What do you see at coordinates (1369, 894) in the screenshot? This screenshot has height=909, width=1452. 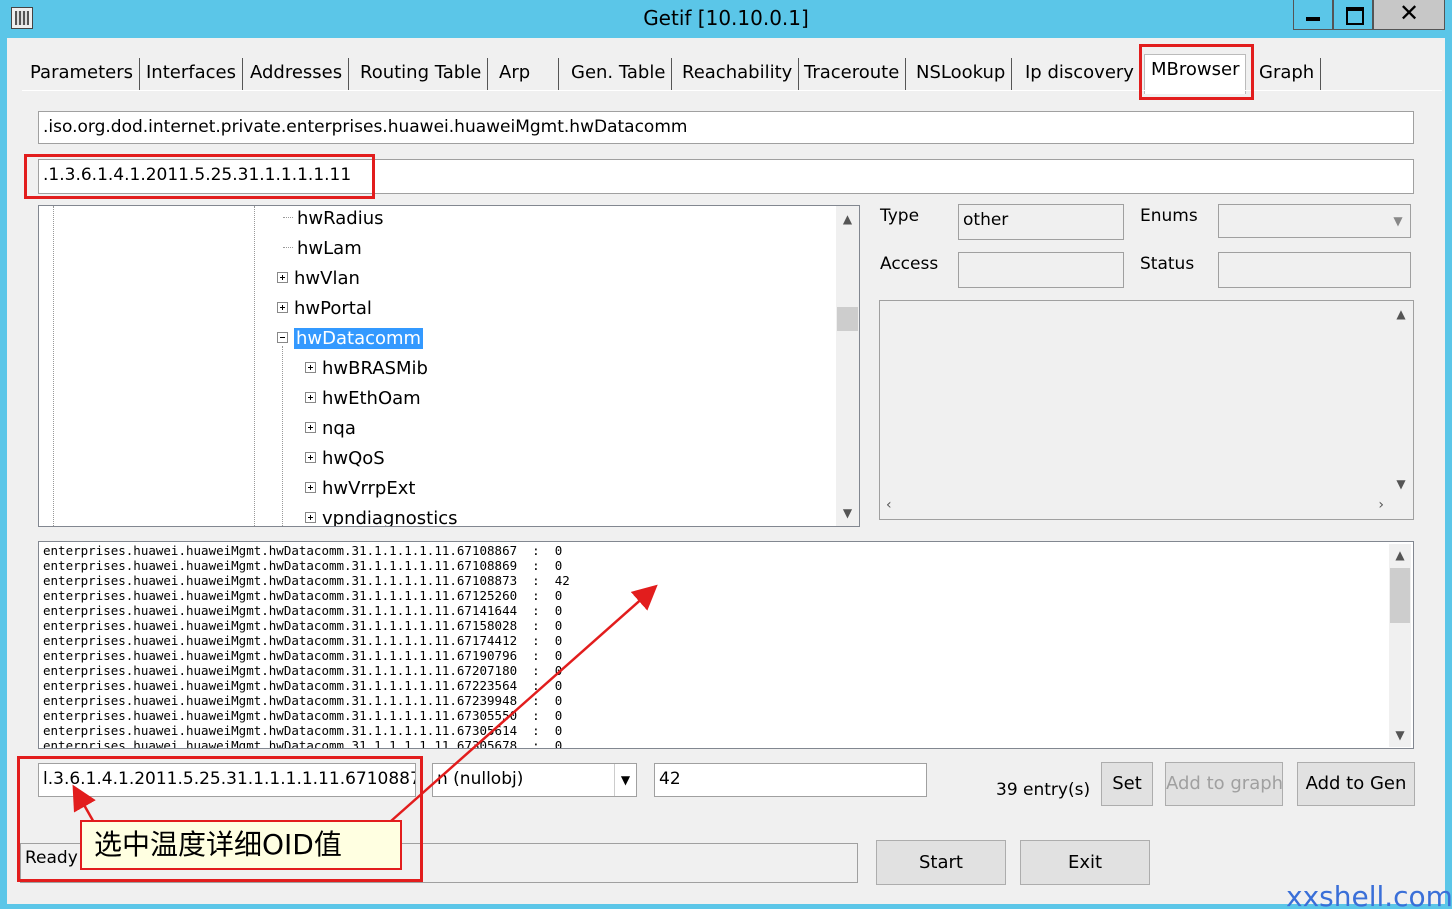 I see `watermark: xxshell.com` at bounding box center [1369, 894].